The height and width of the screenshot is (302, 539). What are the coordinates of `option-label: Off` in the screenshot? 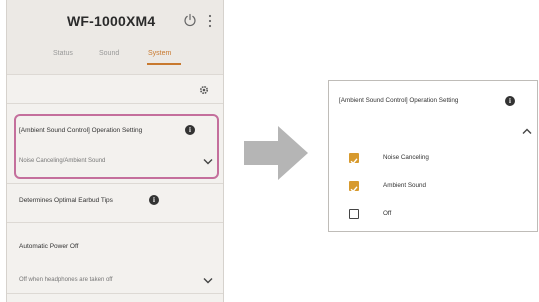 It's located at (387, 213).